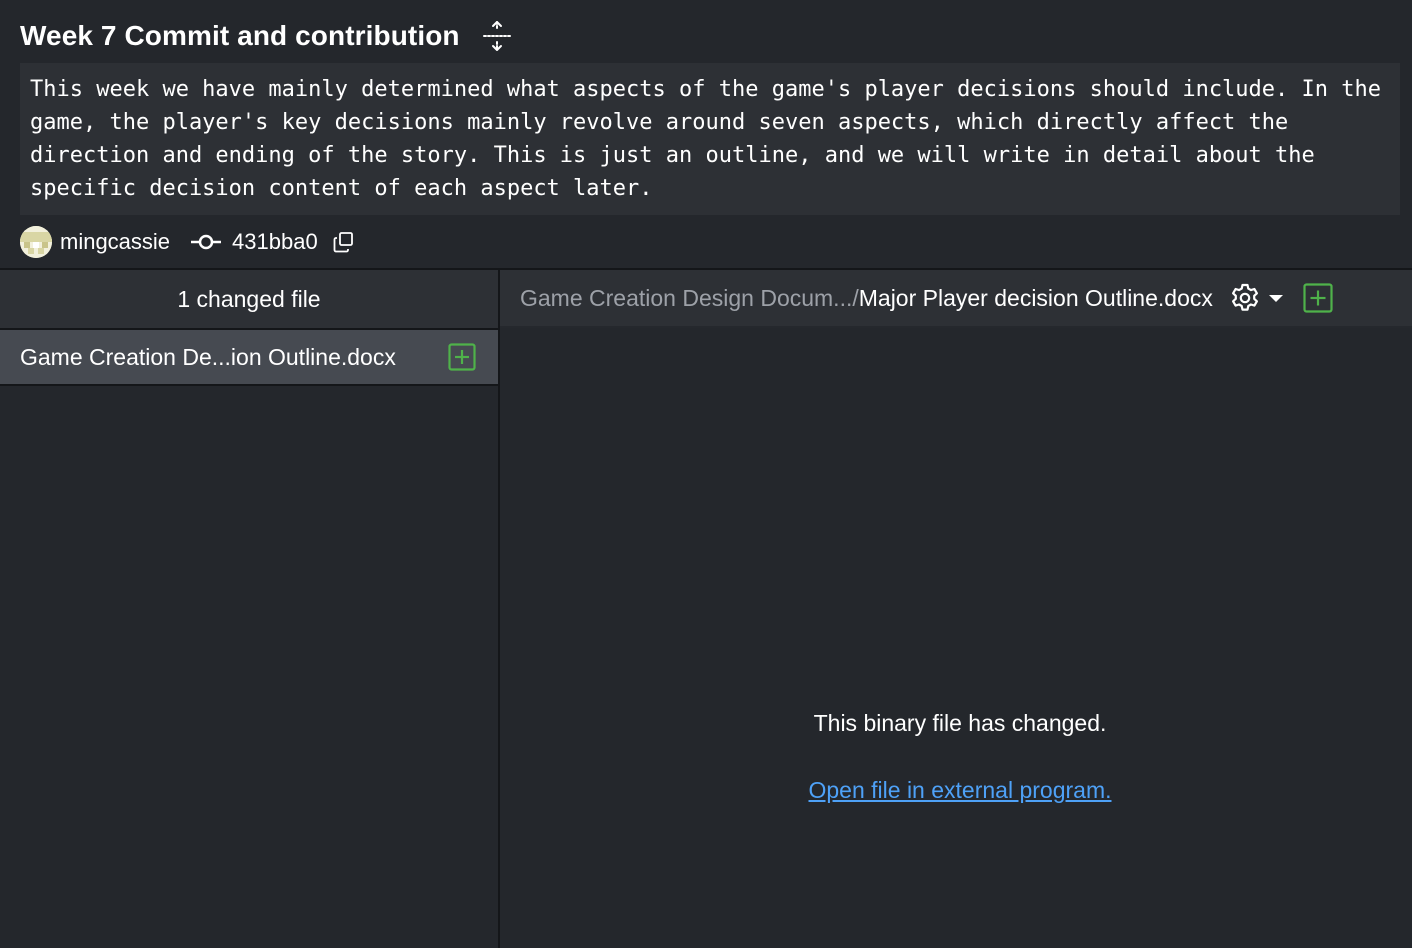  What do you see at coordinates (206, 242) in the screenshot?
I see `git-commit-icon` at bounding box center [206, 242].